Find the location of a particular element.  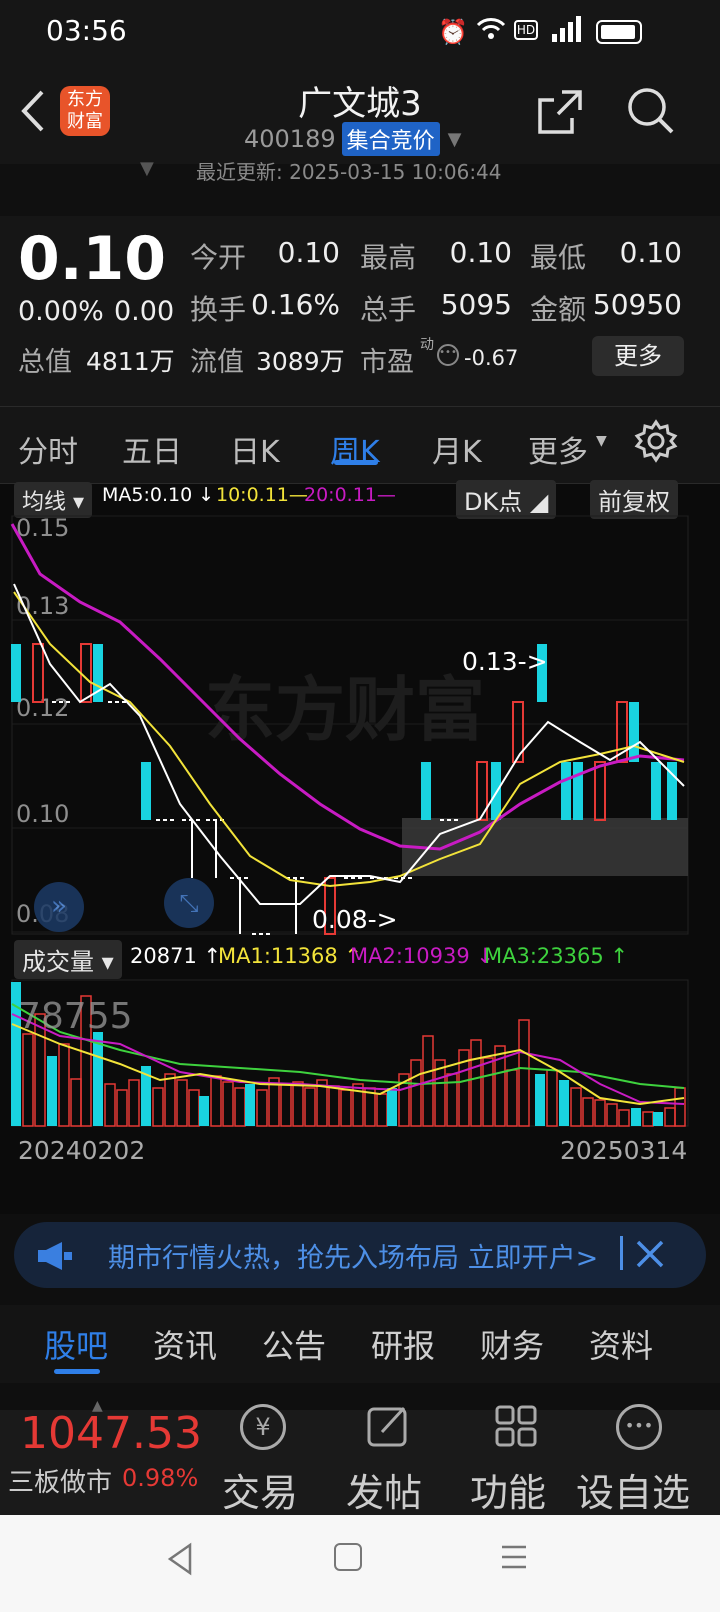

index-value: 1047.53 is located at coordinates (111, 1433).